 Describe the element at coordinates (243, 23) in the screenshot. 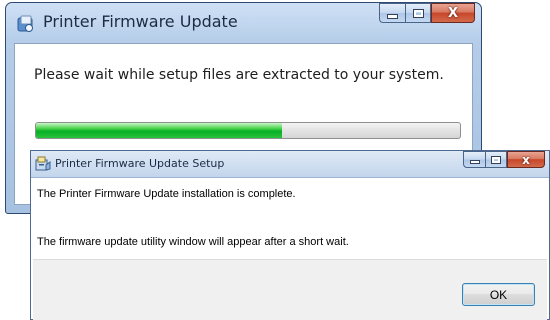

I see `extract-window-titlebar: Printer Firmware Update X` at that location.